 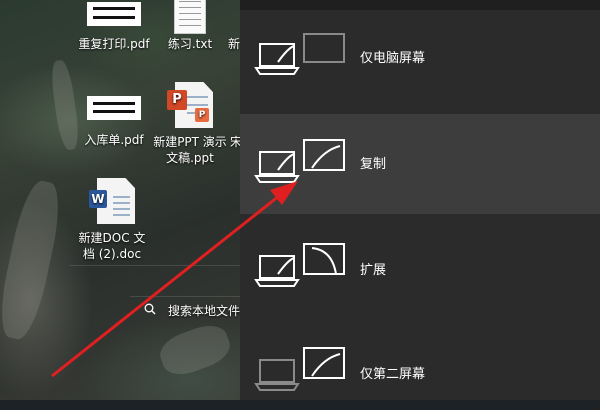 What do you see at coordinates (420, 164) in the screenshot?
I see `option-duplicate: 复制` at bounding box center [420, 164].